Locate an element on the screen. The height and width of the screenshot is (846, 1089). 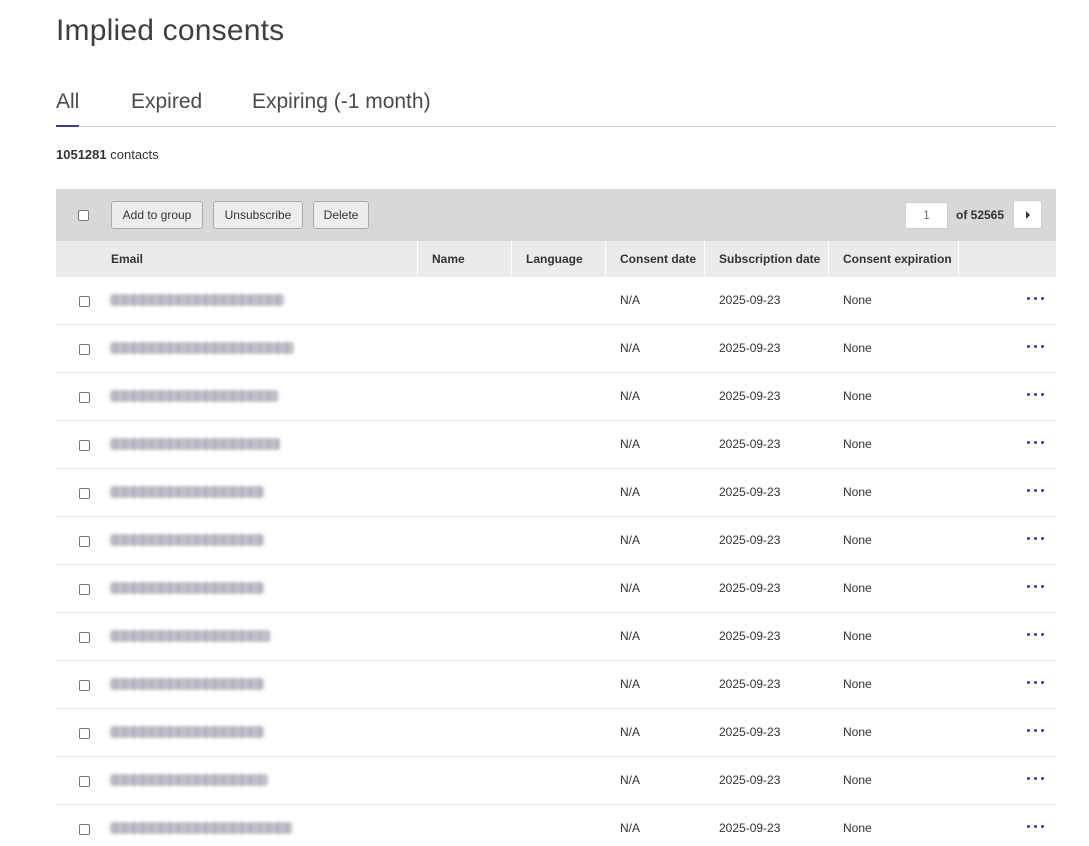
page-title: Implied consents is located at coordinates (170, 30).